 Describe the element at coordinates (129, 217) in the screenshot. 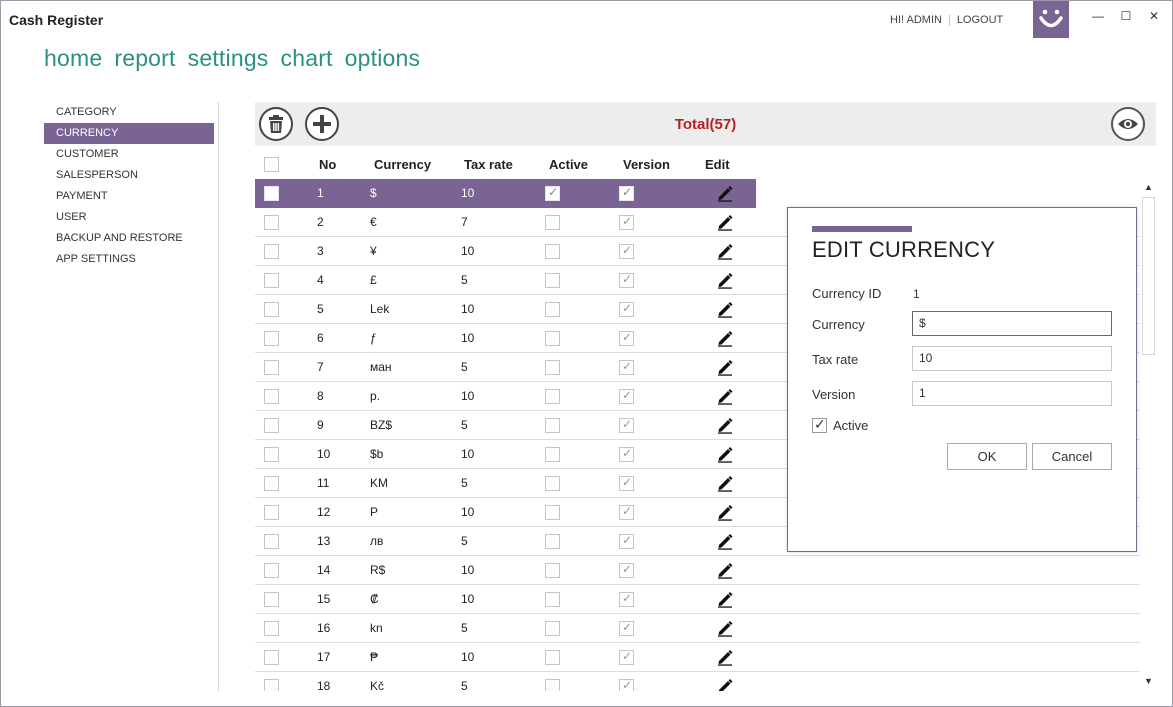

I see `sidebar-item-user: USER` at that location.